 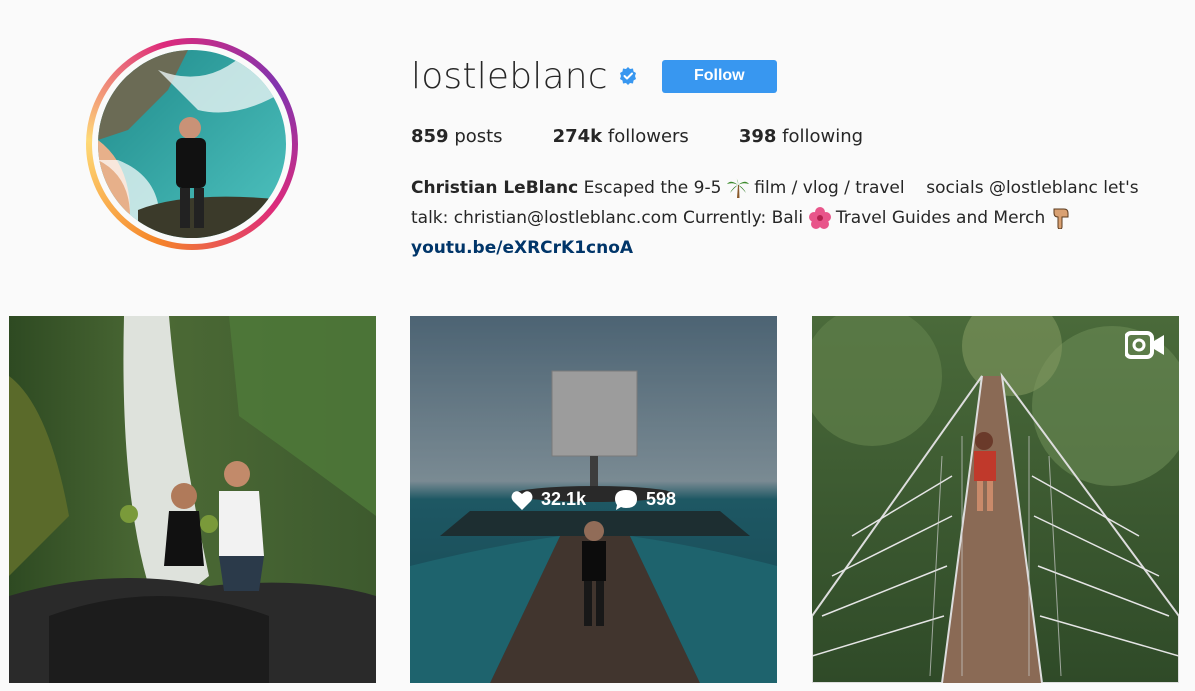 I want to click on likes-stat: 32.1k, so click(x=548, y=499).